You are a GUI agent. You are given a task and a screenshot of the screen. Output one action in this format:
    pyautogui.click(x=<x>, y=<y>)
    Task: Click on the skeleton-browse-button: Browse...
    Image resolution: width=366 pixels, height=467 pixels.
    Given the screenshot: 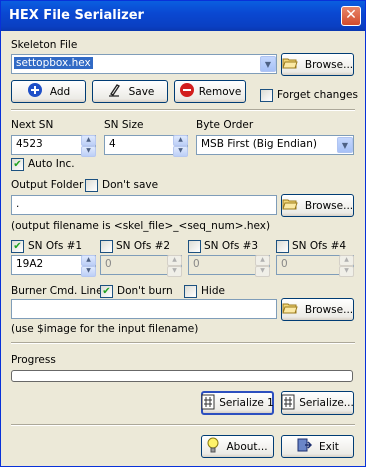 What is the action you would take?
    pyautogui.click(x=317, y=64)
    